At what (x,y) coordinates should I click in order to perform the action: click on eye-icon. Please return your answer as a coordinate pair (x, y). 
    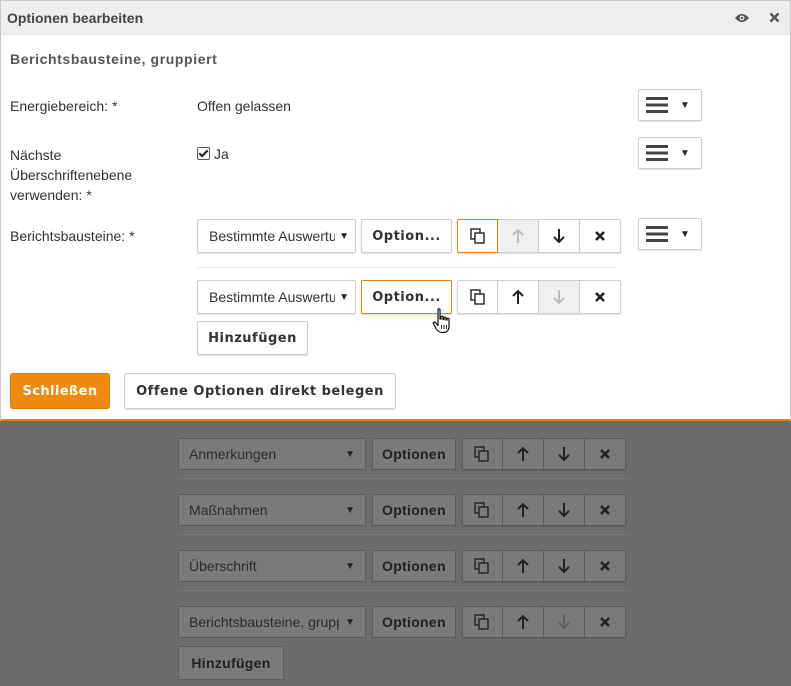
    Looking at the image, I should click on (742, 18).